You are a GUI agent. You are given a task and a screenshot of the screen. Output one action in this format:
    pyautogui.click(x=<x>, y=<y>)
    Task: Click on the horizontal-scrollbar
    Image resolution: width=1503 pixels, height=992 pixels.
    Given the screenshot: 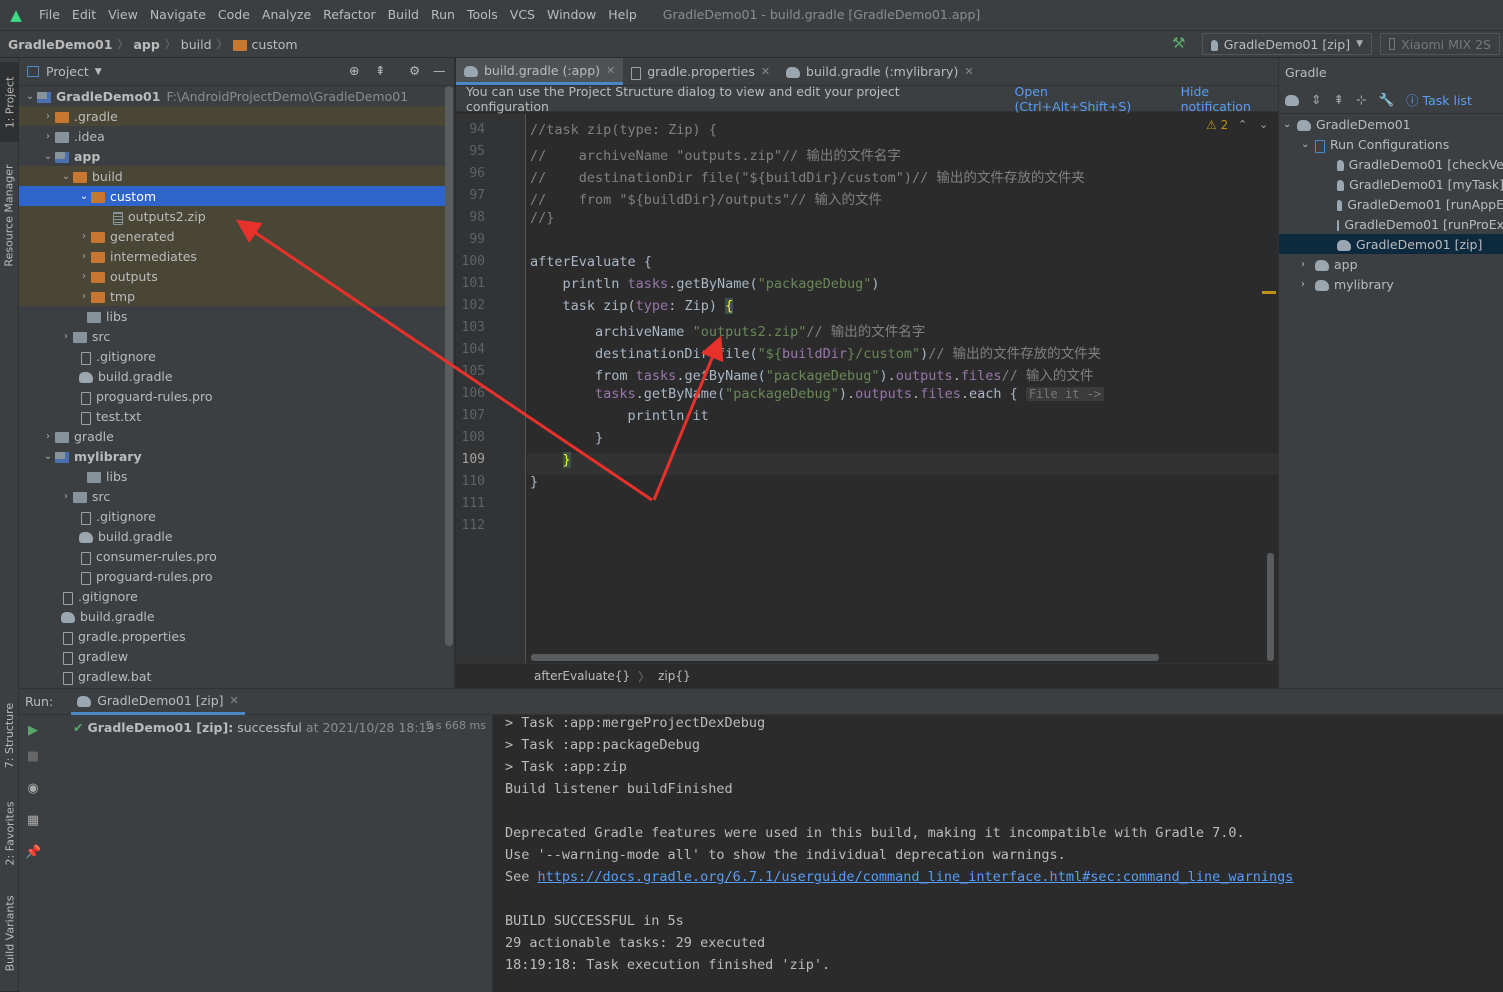 What is the action you would take?
    pyautogui.click(x=845, y=657)
    